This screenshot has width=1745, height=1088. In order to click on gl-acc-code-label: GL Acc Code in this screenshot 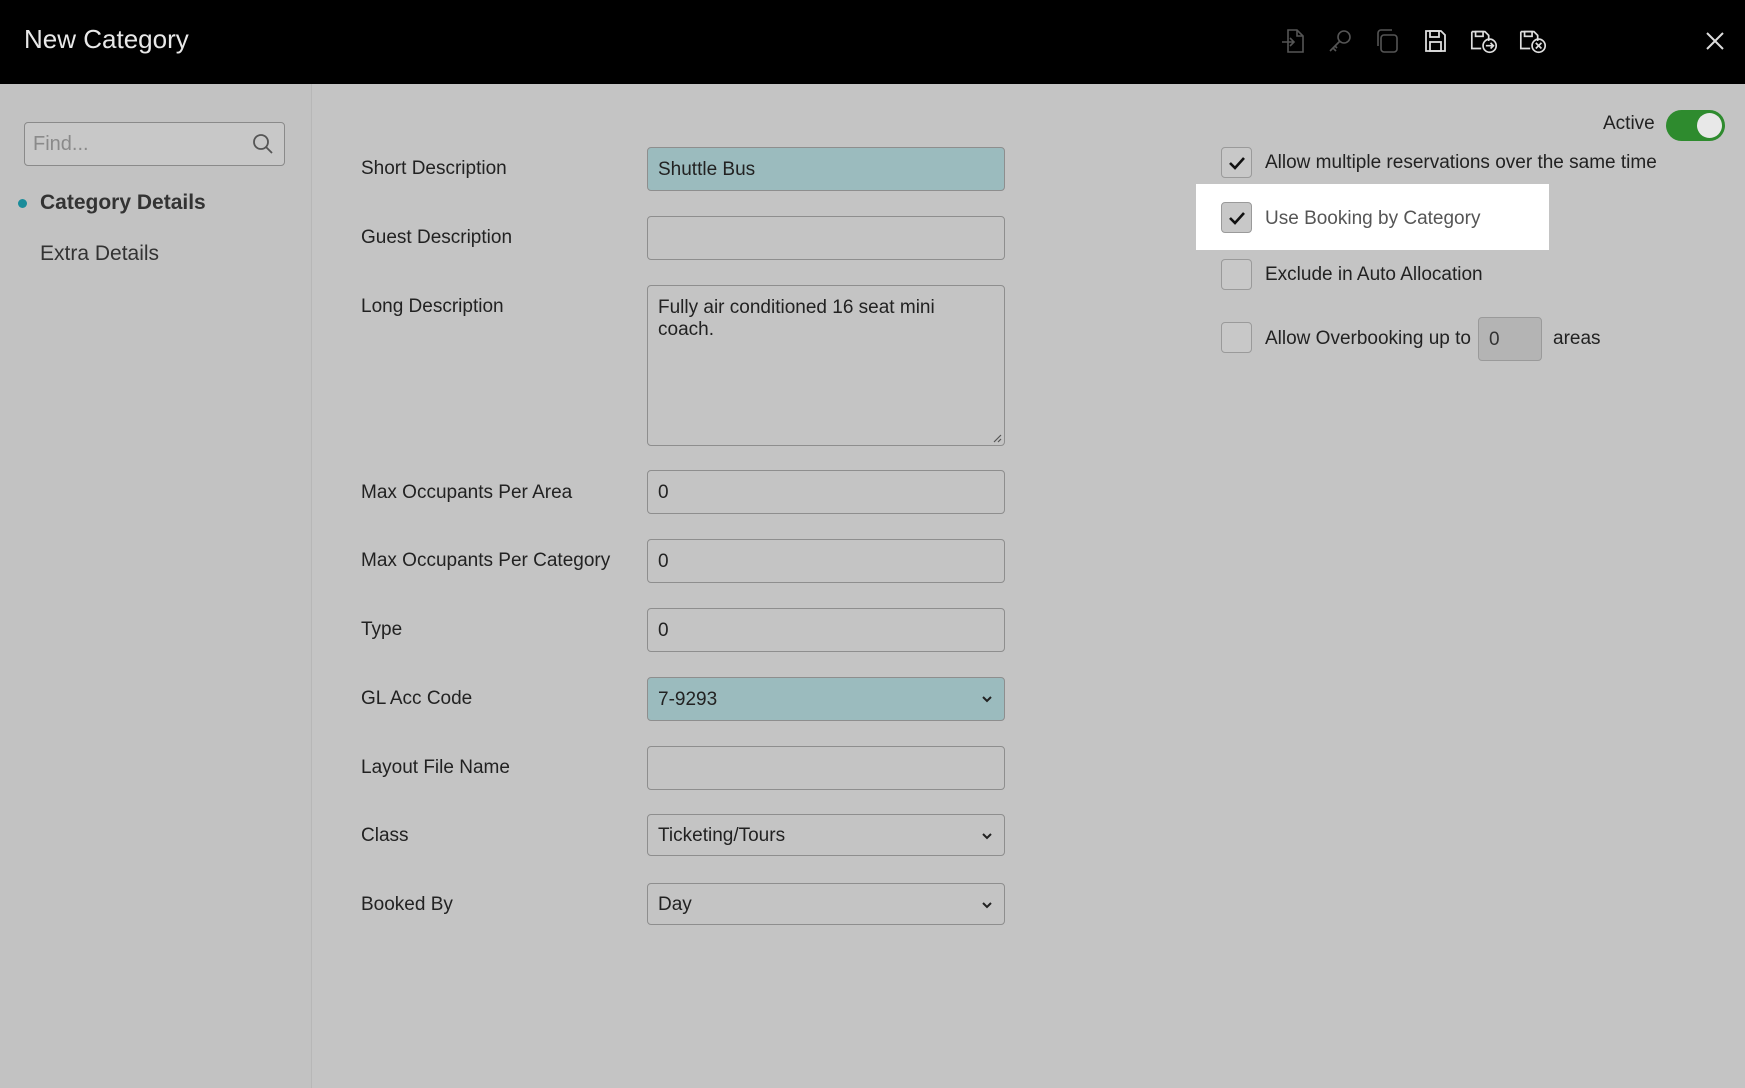, I will do `click(417, 698)`.